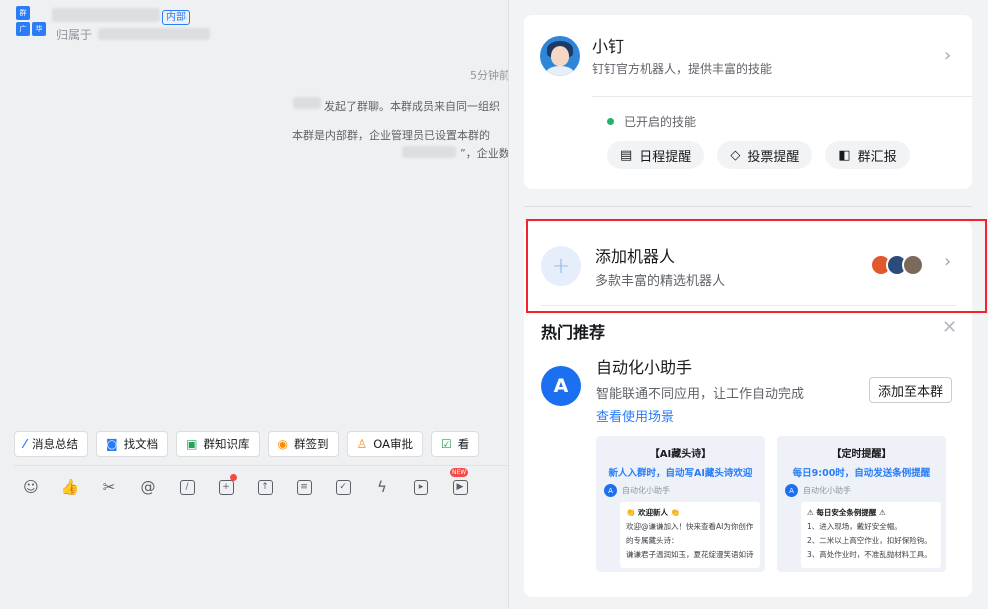 This screenshot has width=988, height=609. Describe the element at coordinates (261, 465) in the screenshot. I see `input-divider` at that location.